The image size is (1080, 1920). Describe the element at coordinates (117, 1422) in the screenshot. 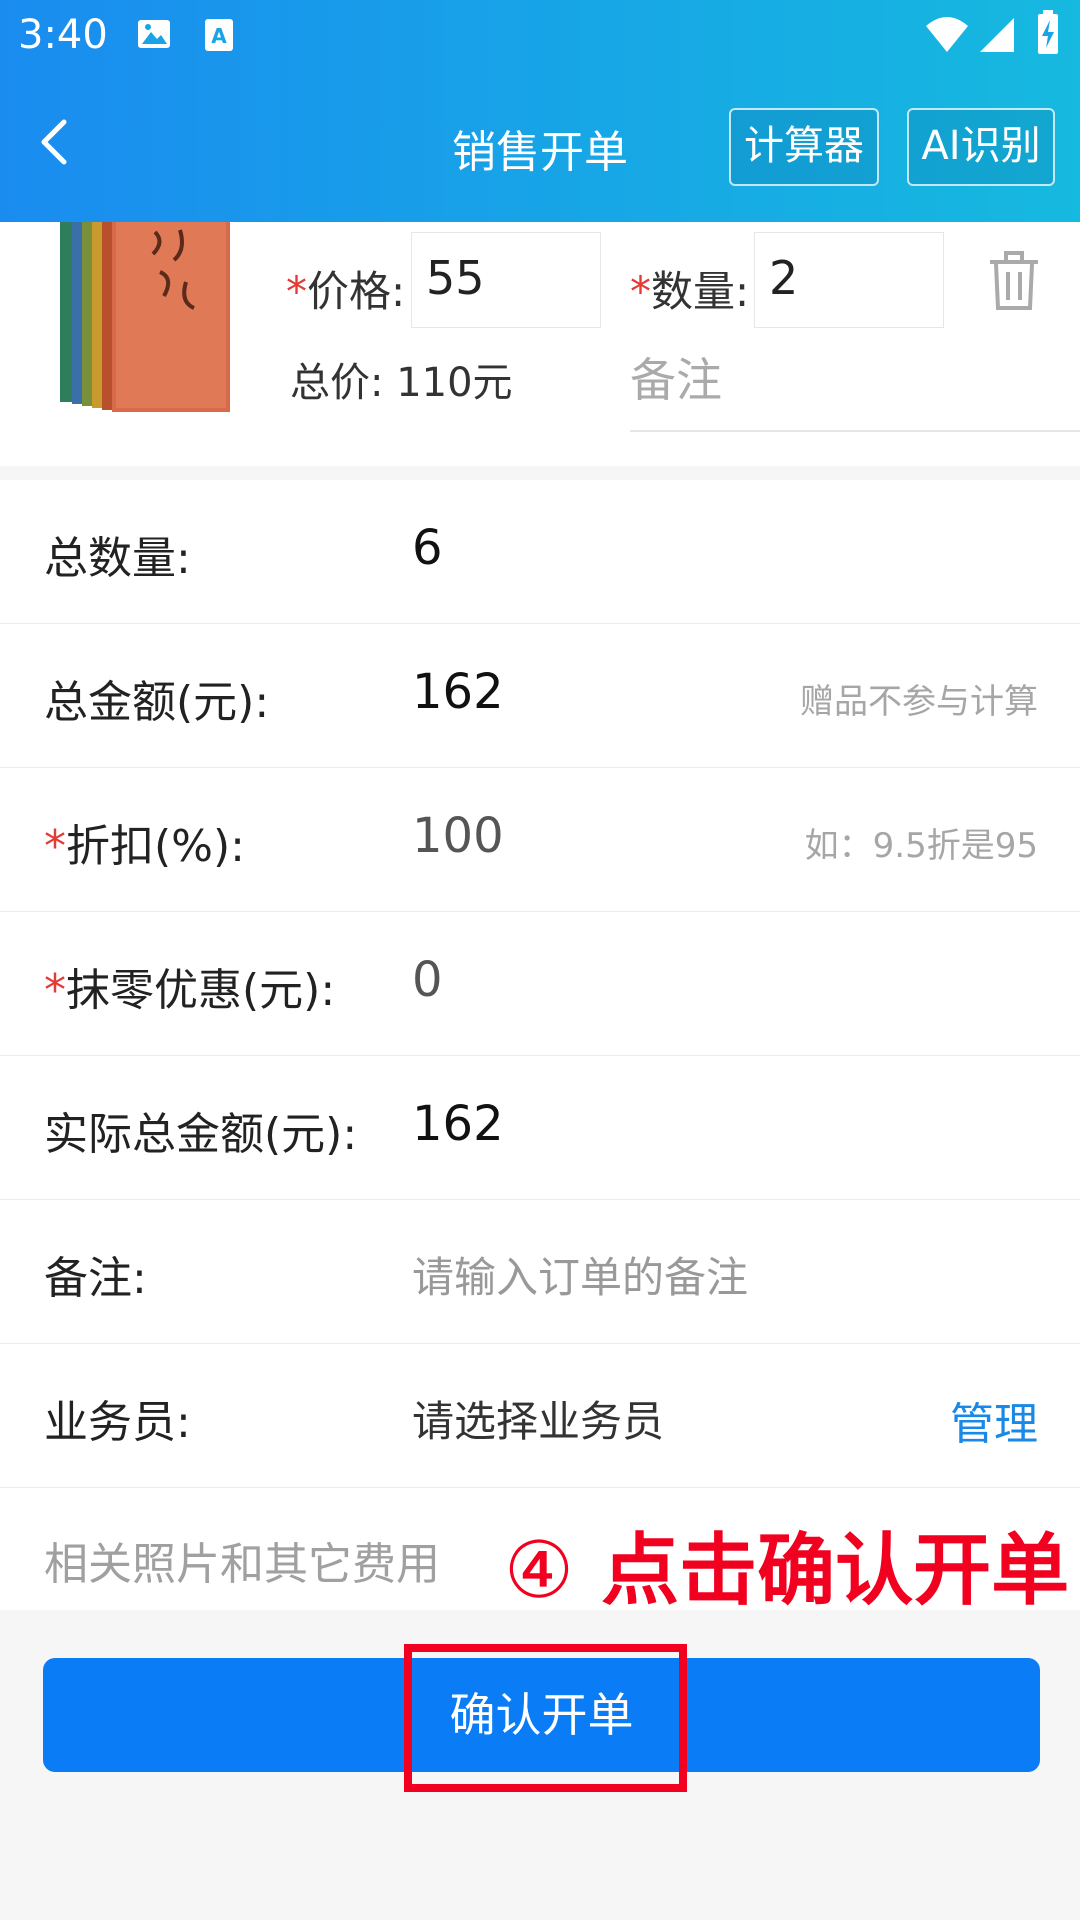

I see `salesperson-label: 业务员:` at that location.